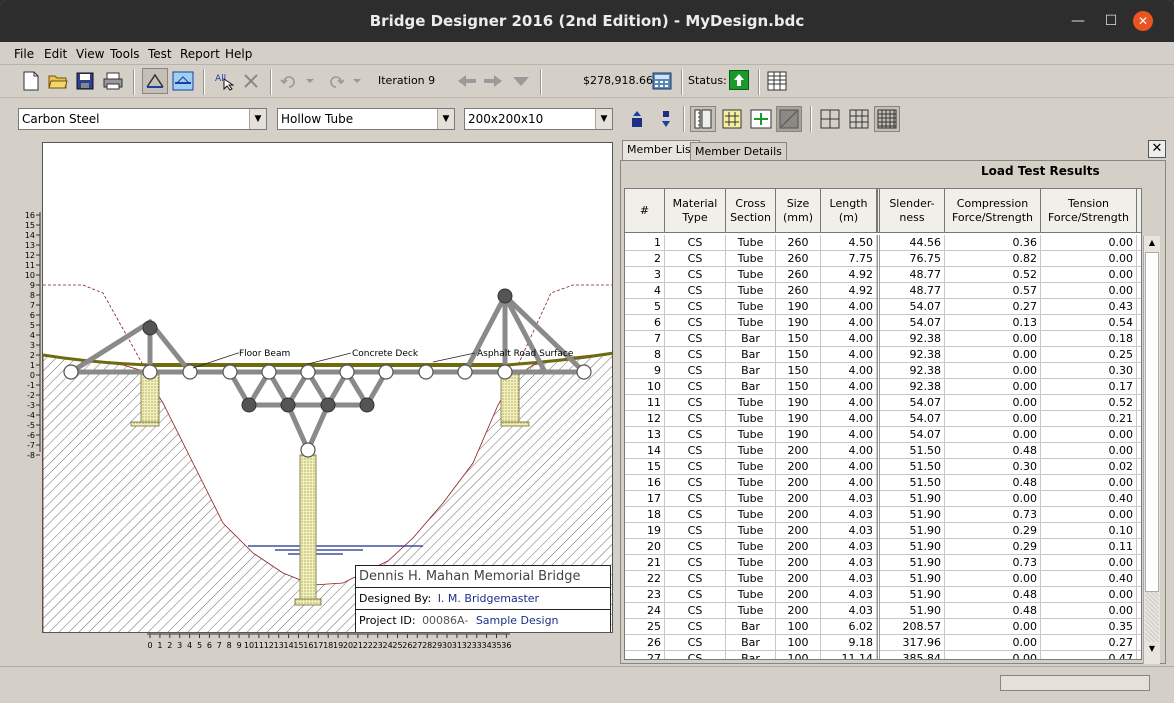 The image size is (1174, 703). Describe the element at coordinates (85, 81) in the screenshot. I see `save-icon` at that location.